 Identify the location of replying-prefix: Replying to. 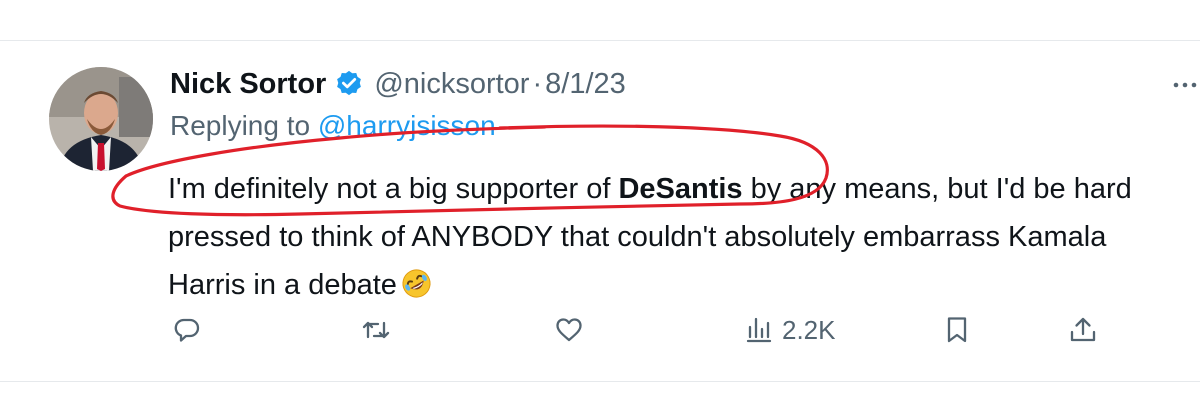
(244, 125).